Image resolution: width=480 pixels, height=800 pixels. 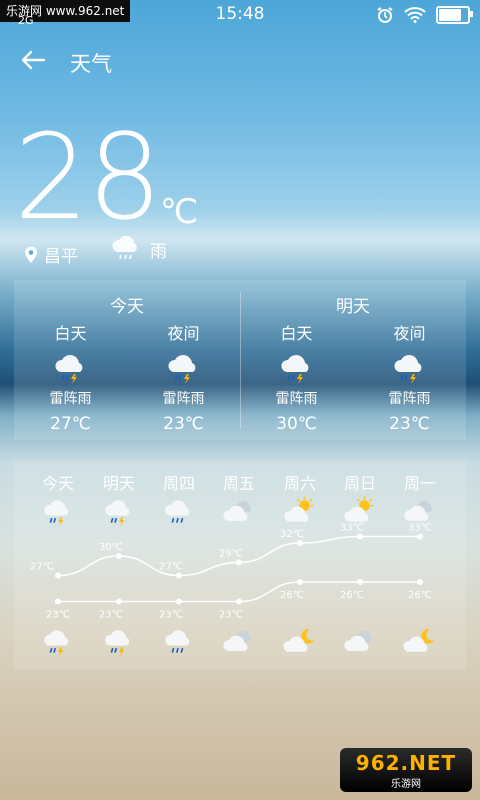 I want to click on location: 昌平, so click(x=51, y=254).